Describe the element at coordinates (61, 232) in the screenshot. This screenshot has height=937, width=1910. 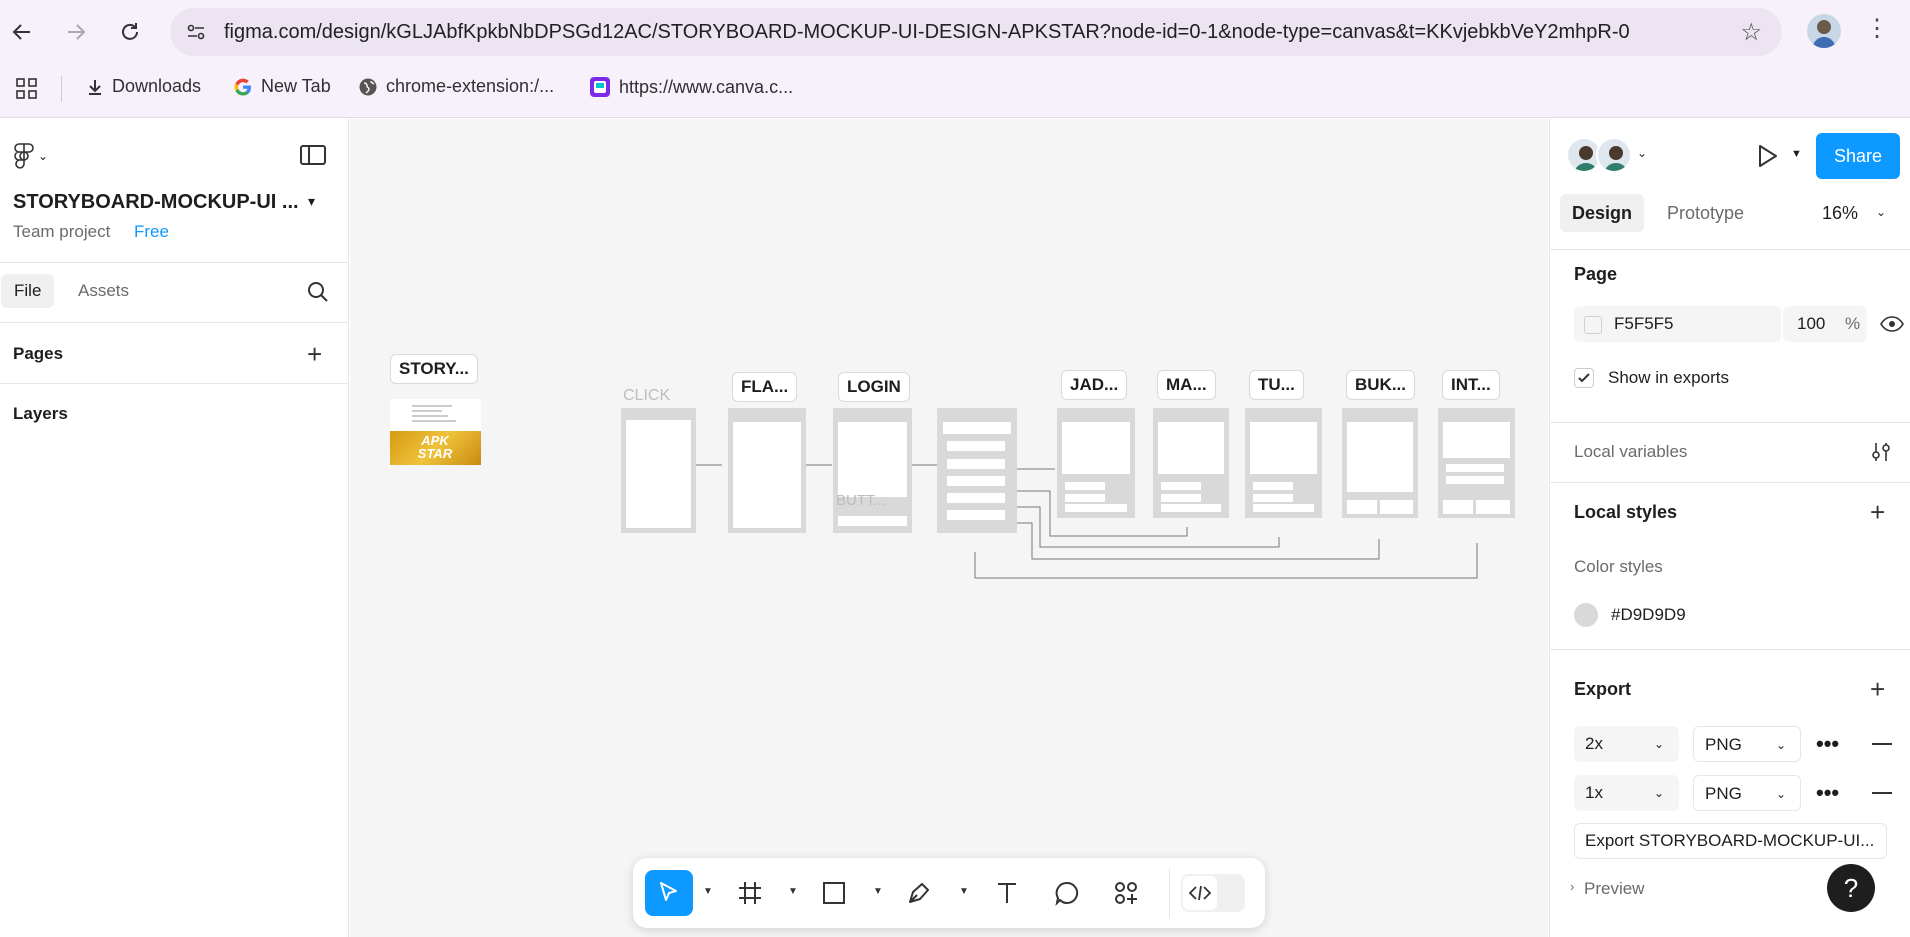
I see `team-label: Team project` at that location.